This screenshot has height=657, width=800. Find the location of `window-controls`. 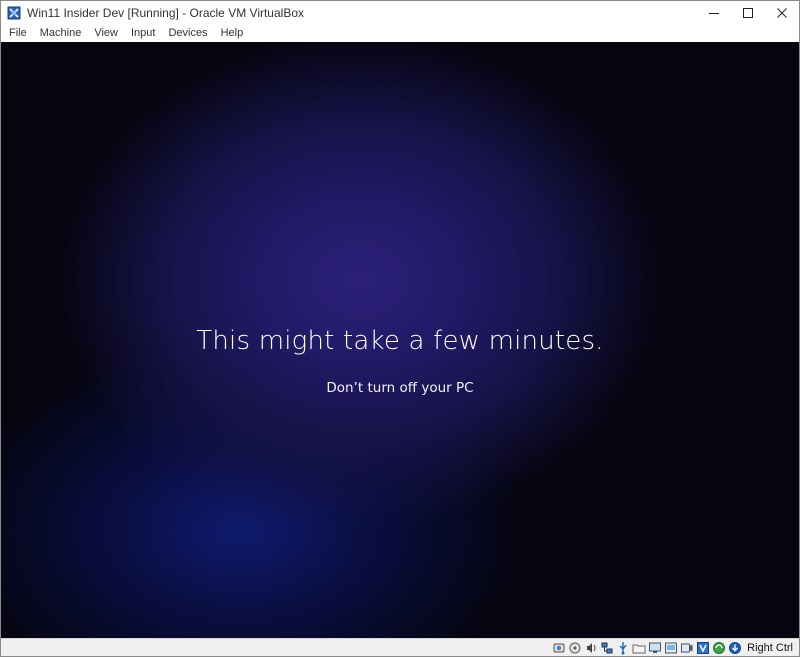

window-controls is located at coordinates (748, 13).